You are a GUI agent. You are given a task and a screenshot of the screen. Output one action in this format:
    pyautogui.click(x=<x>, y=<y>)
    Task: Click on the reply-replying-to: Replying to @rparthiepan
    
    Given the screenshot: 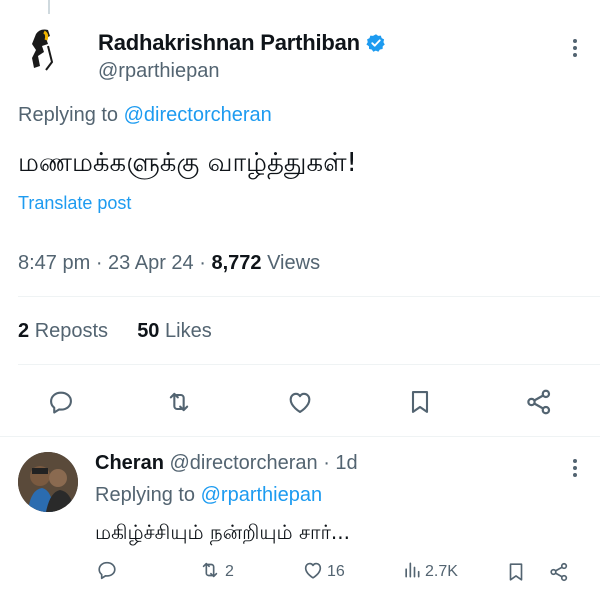 What is the action you would take?
    pyautogui.click(x=208, y=495)
    